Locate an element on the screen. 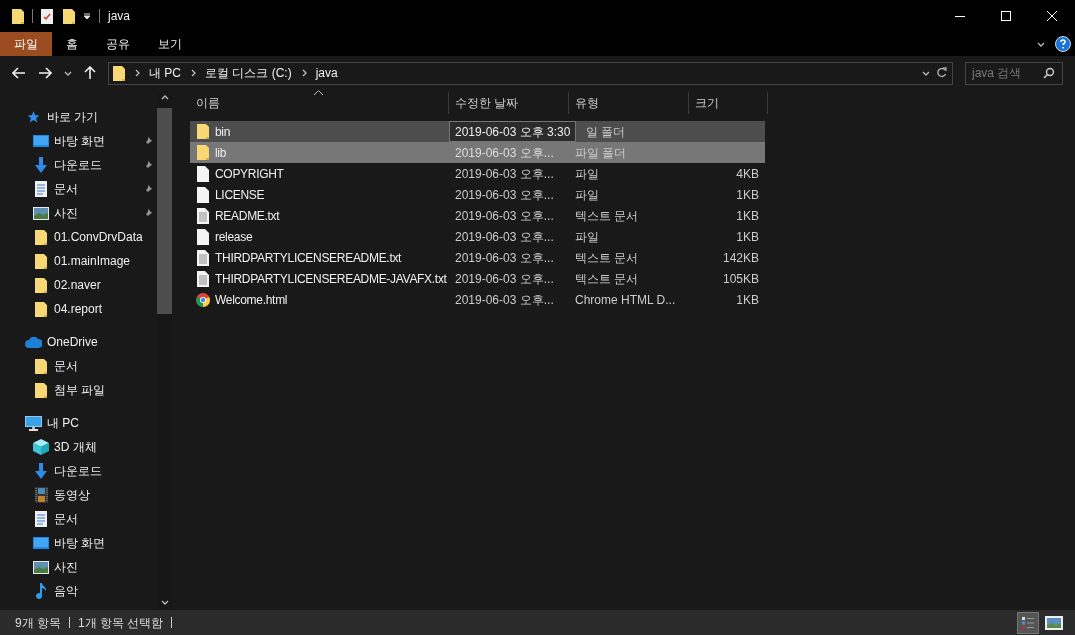  breadcrumb-item: 내 PC is located at coordinates (165, 73).